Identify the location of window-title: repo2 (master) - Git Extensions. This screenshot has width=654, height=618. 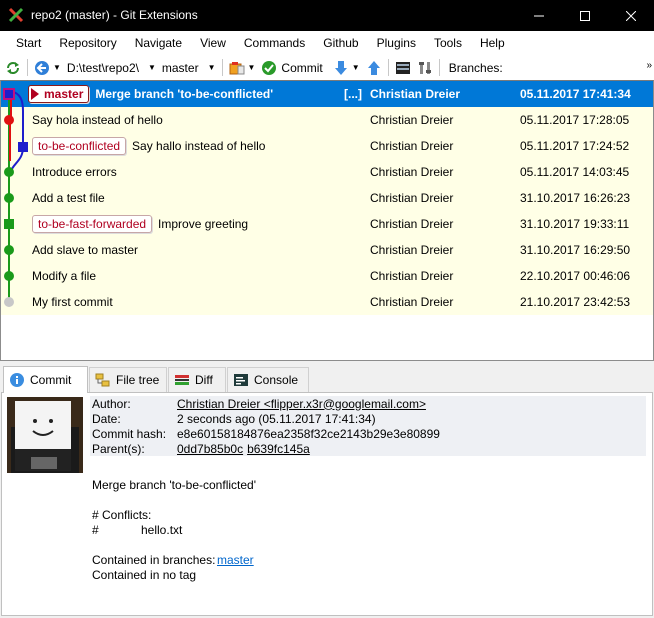
(114, 15).